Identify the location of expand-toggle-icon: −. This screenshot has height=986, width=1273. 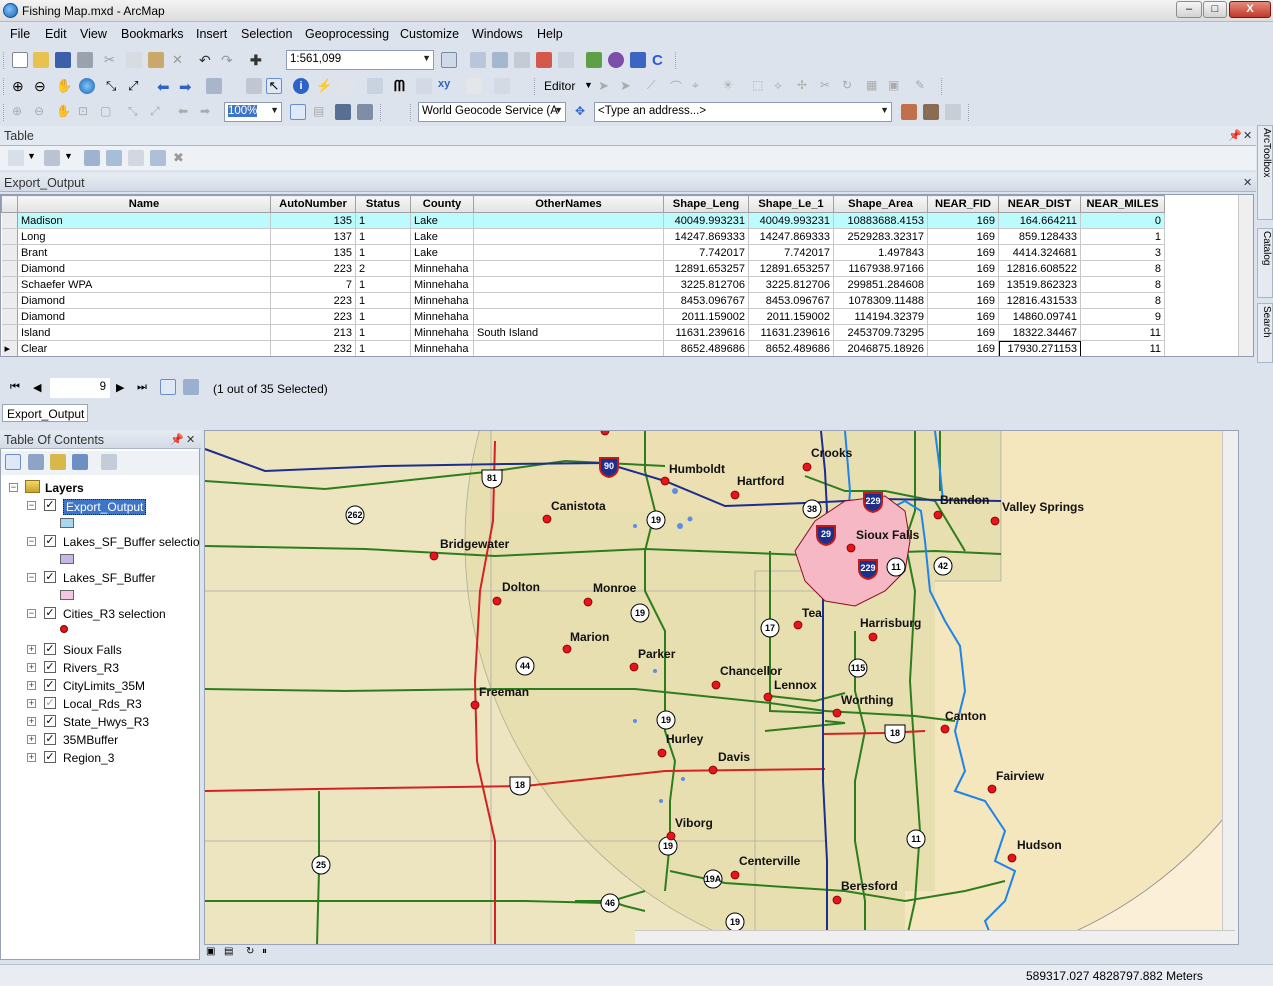
(31, 541).